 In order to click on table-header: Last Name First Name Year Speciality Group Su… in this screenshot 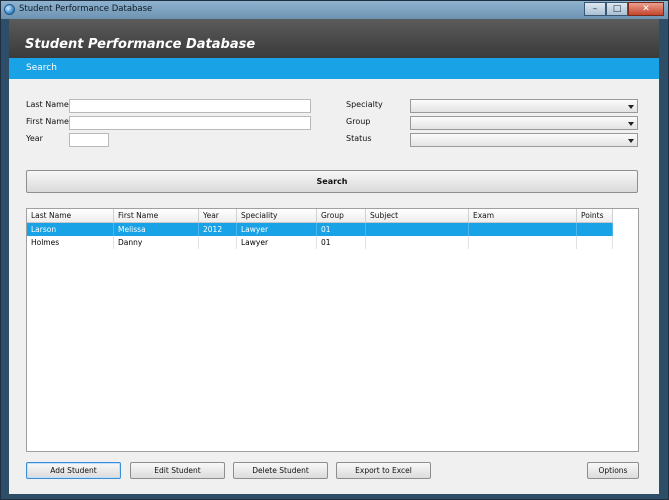, I will do `click(320, 216)`.